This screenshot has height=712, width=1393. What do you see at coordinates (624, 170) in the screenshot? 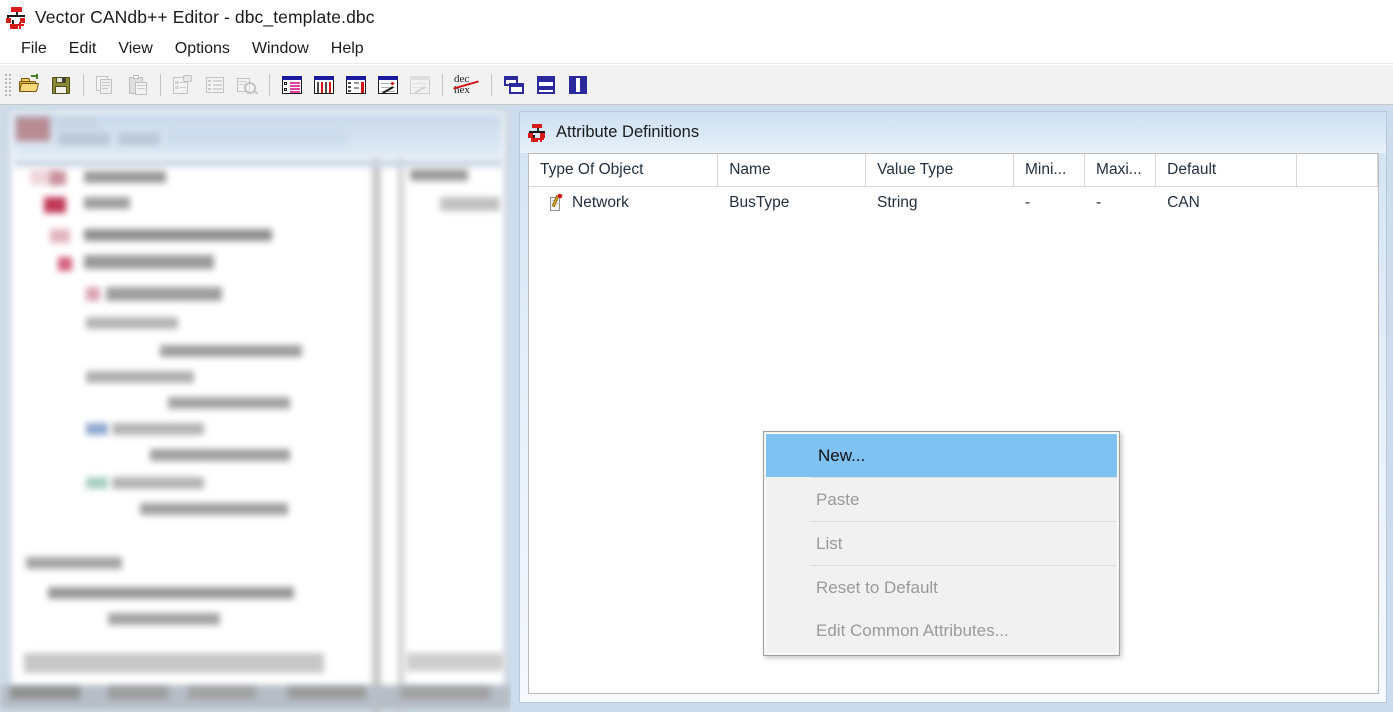
I see `column-header-type-of-object: Type Of Object` at bounding box center [624, 170].